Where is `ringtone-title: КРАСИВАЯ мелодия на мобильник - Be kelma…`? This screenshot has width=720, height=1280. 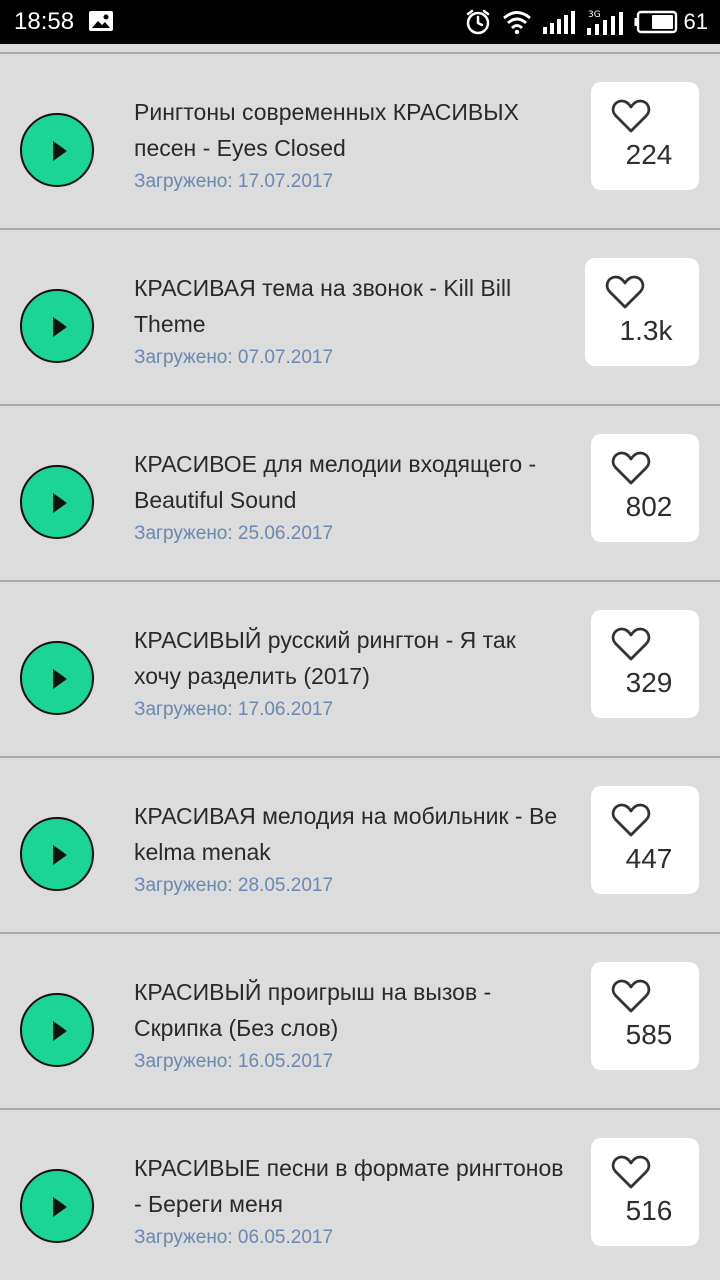
ringtone-title: КРАСИВАЯ мелодия на мобильник - Be kelma… is located at coordinates (349, 834).